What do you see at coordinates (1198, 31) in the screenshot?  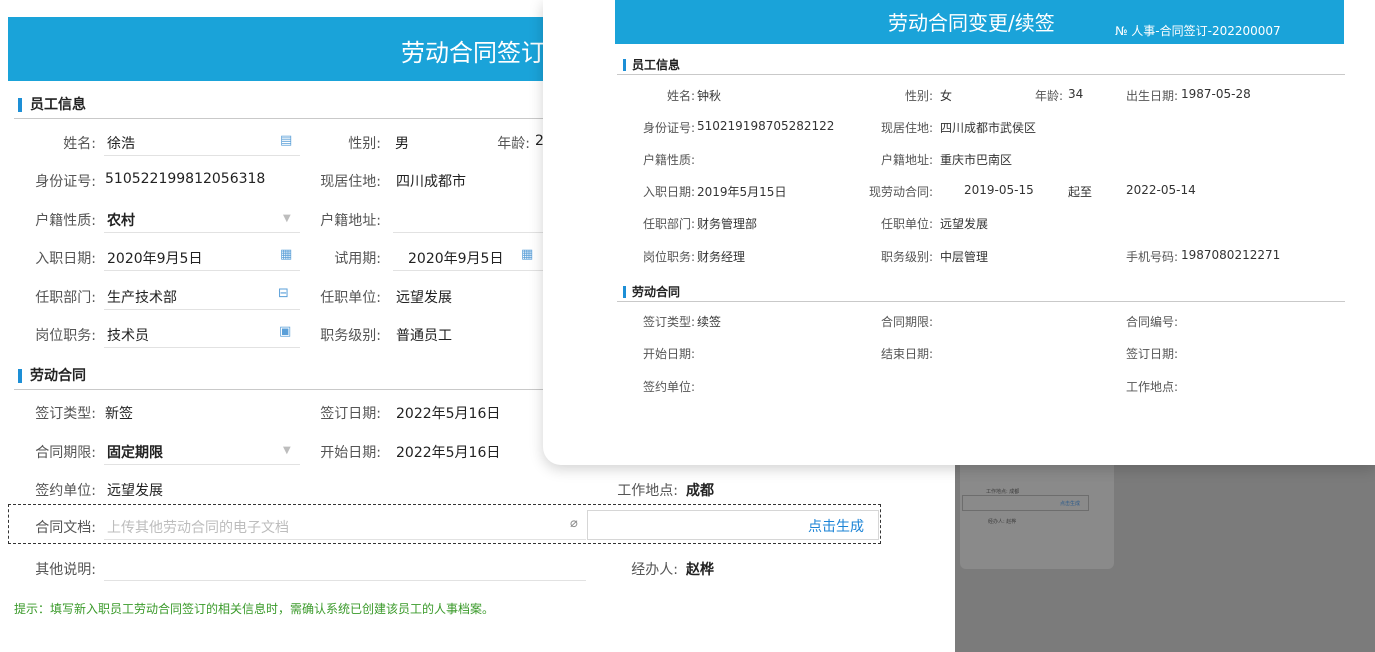 I see `document-number: № 人事-合同签订-202200007` at bounding box center [1198, 31].